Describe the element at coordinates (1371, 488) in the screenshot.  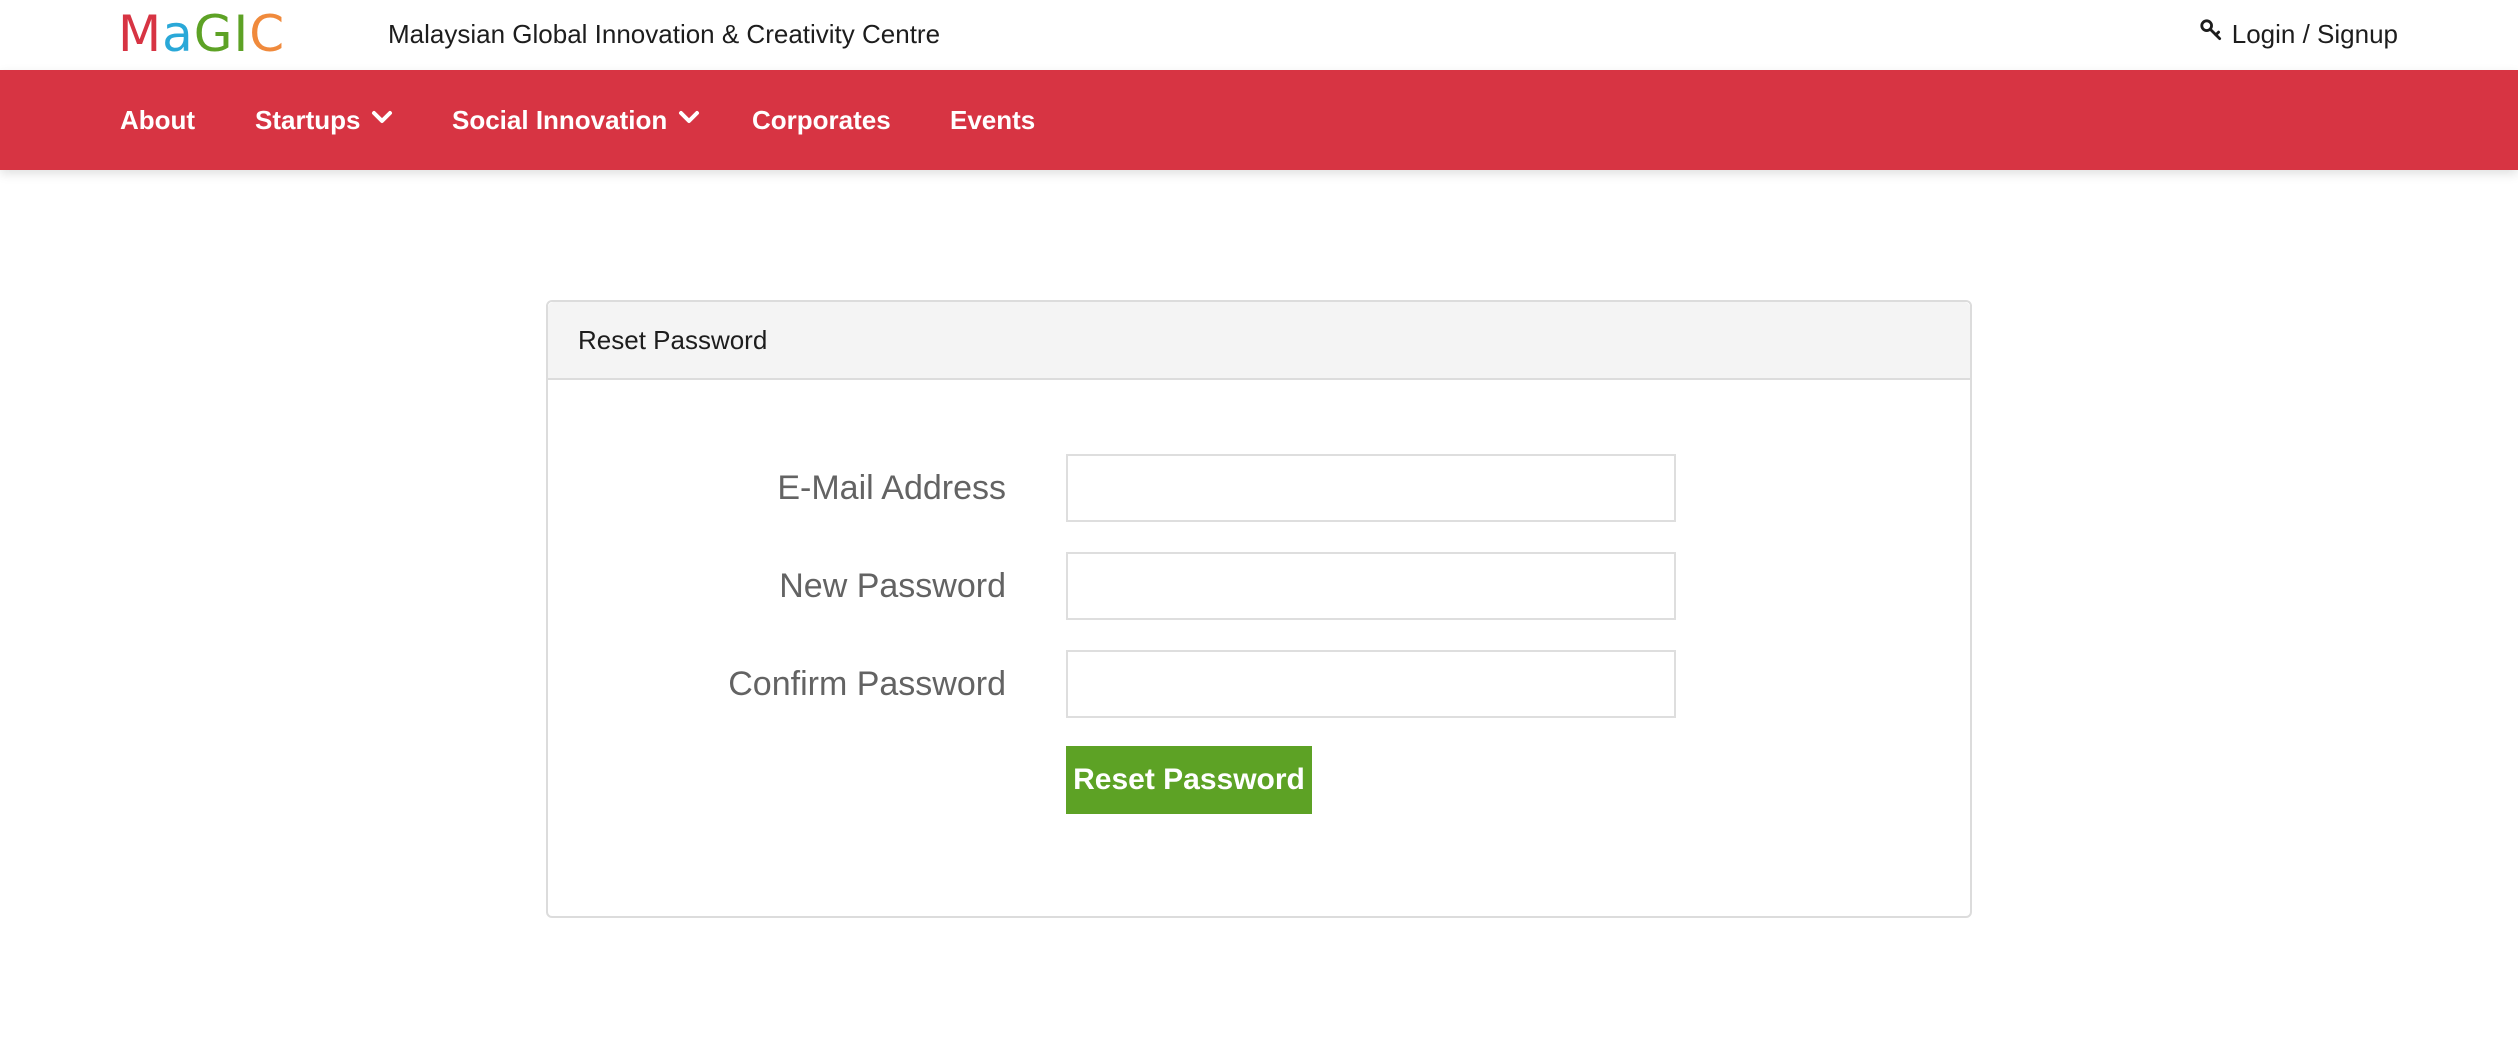
I see `email-field` at that location.